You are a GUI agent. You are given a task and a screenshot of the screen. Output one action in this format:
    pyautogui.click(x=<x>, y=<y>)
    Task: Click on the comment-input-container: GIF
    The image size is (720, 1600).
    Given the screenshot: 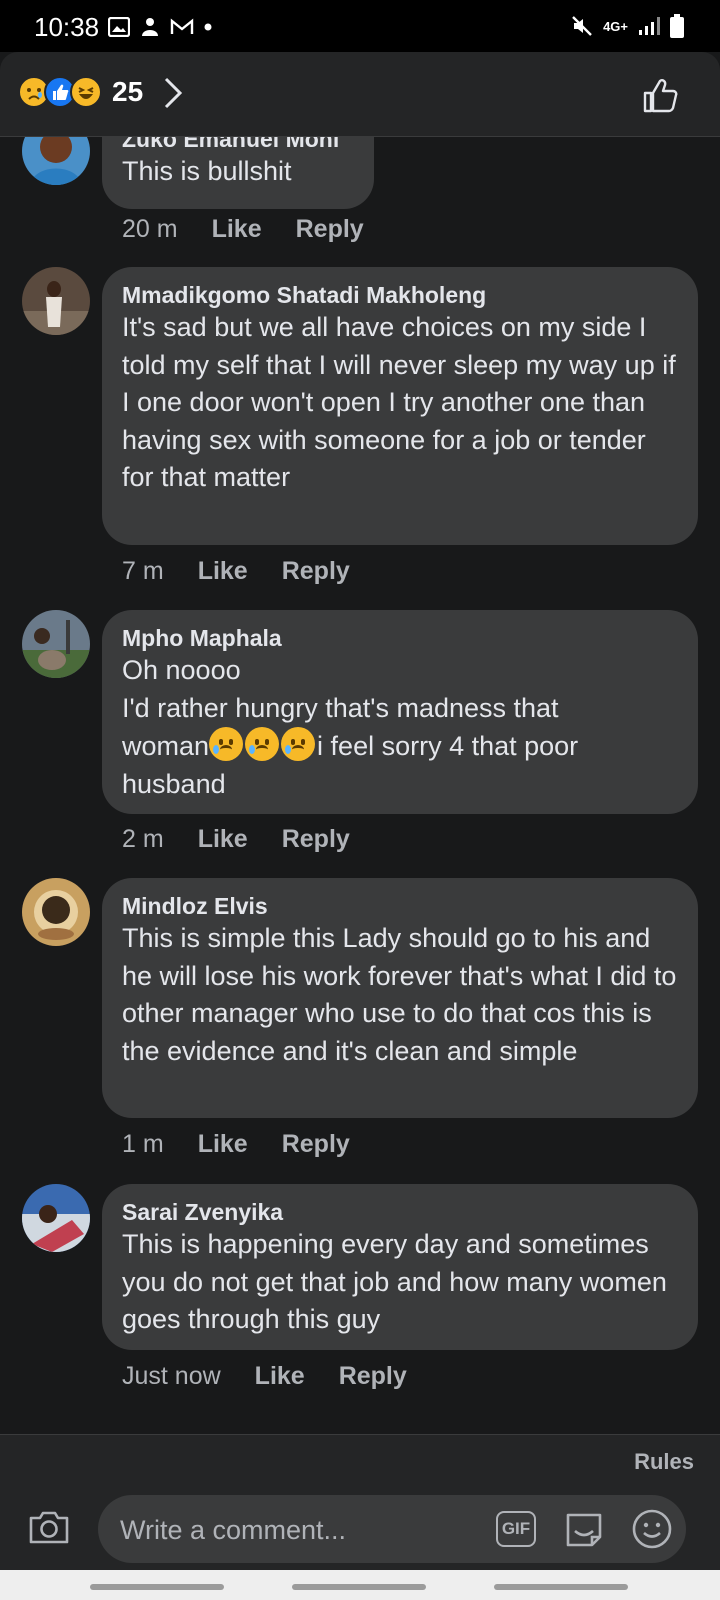 What is the action you would take?
    pyautogui.click(x=392, y=1530)
    